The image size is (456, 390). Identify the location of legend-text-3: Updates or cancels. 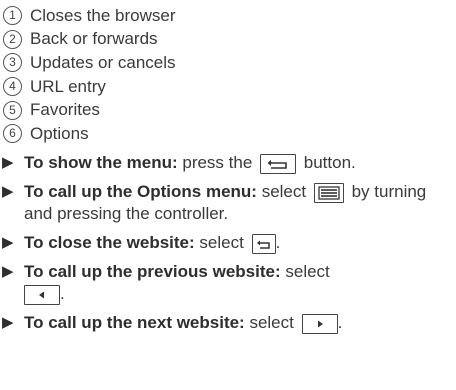
(103, 62).